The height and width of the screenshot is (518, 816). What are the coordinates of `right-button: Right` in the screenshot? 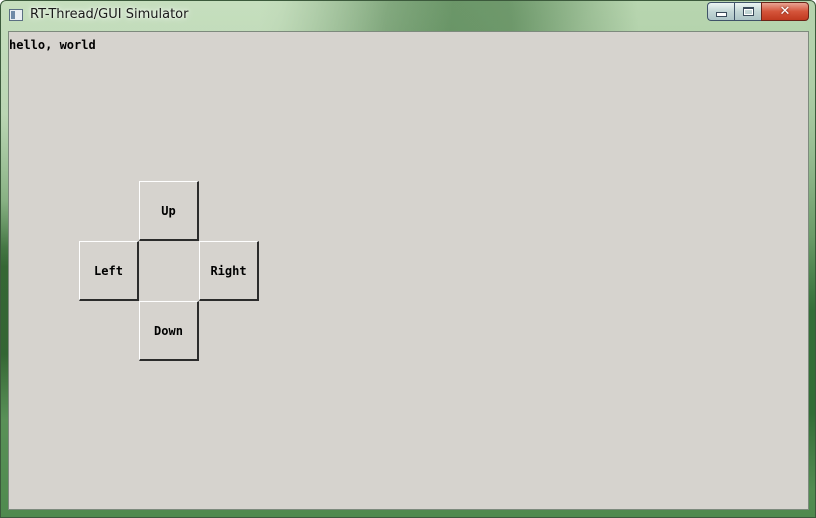 It's located at (229, 271).